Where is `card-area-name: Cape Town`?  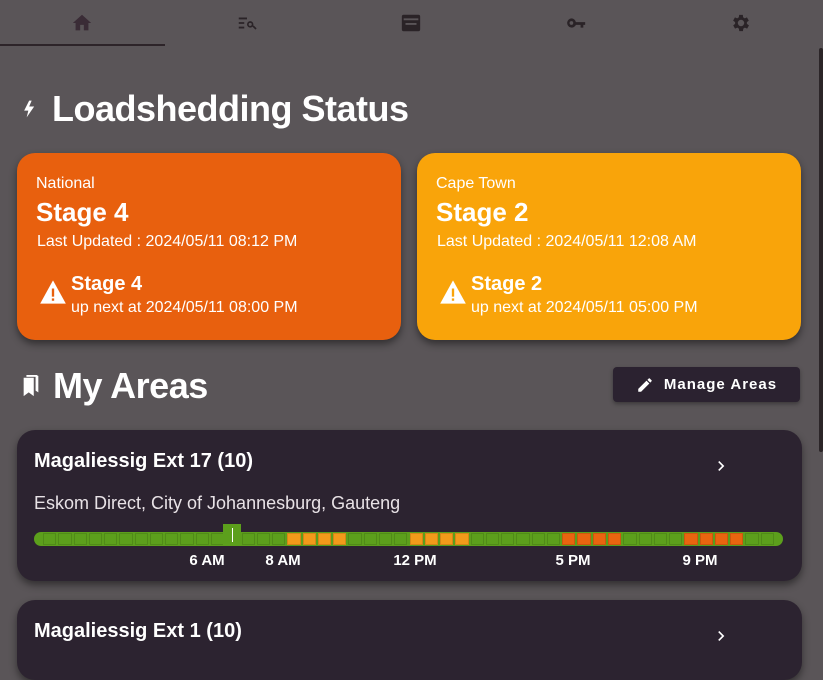
card-area-name: Cape Town is located at coordinates (476, 183).